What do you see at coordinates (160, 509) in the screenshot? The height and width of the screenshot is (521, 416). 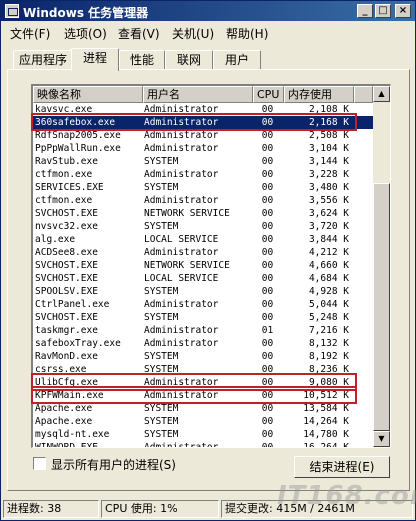 I see `status-cpu-usage: CPU 使用: 1%` at bounding box center [160, 509].